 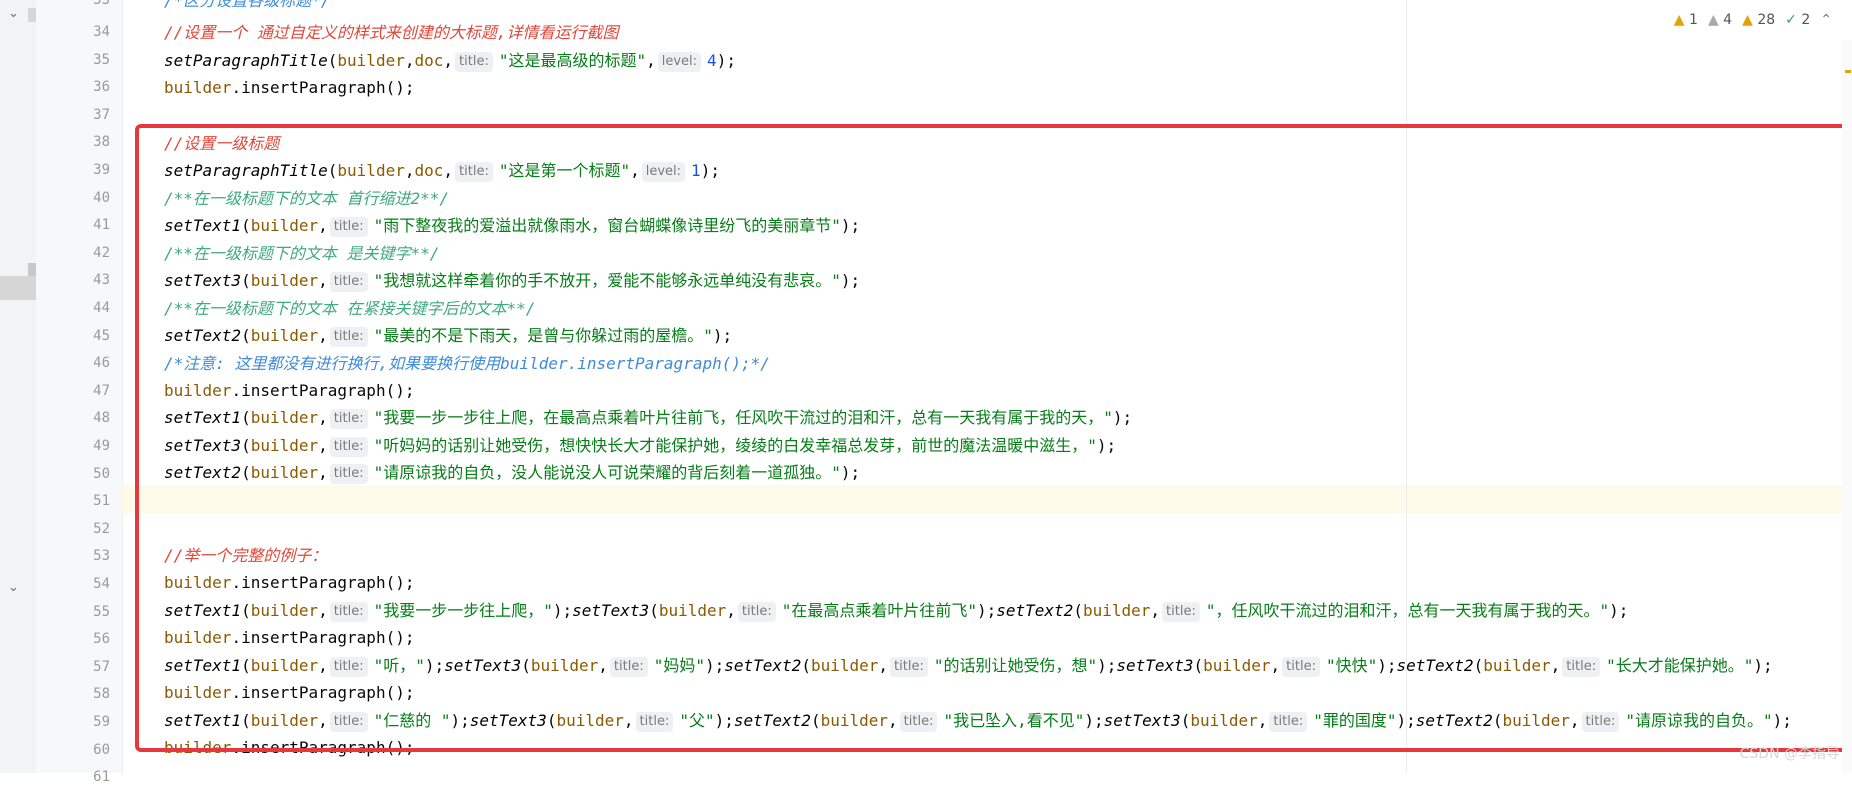 I want to click on code-line-33: /*区分设置各级标题*/, so click(x=247, y=7).